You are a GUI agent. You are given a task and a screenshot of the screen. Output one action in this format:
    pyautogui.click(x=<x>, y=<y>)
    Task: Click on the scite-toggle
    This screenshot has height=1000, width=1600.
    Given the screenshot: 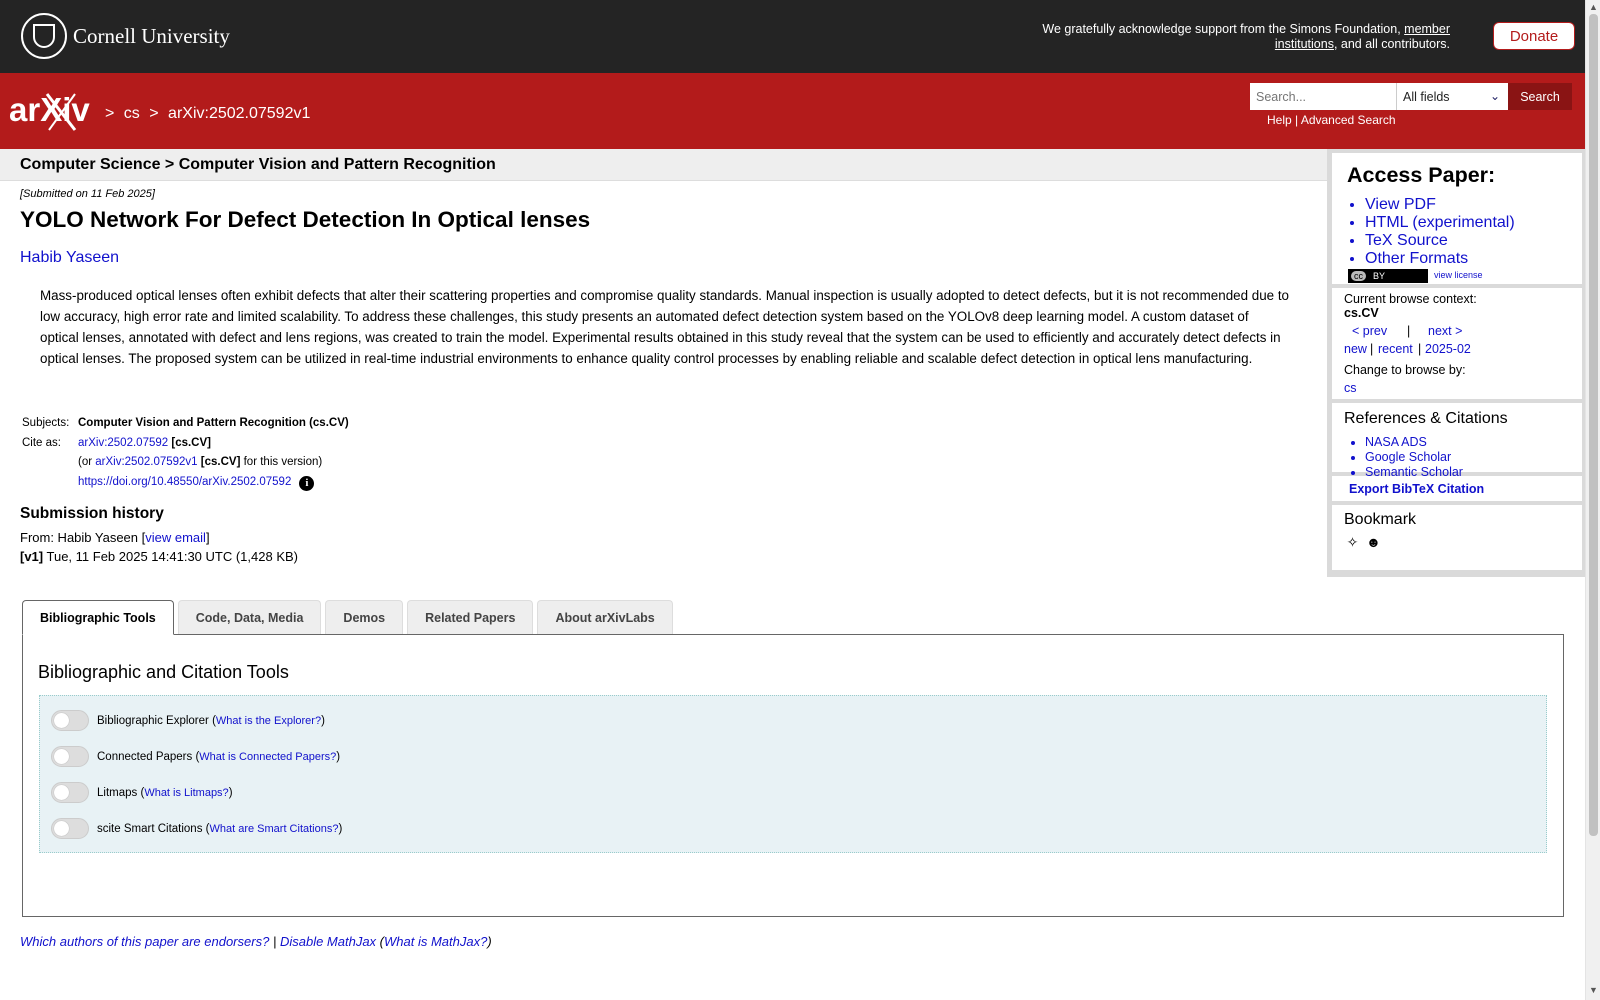 What is the action you would take?
    pyautogui.click(x=70, y=828)
    